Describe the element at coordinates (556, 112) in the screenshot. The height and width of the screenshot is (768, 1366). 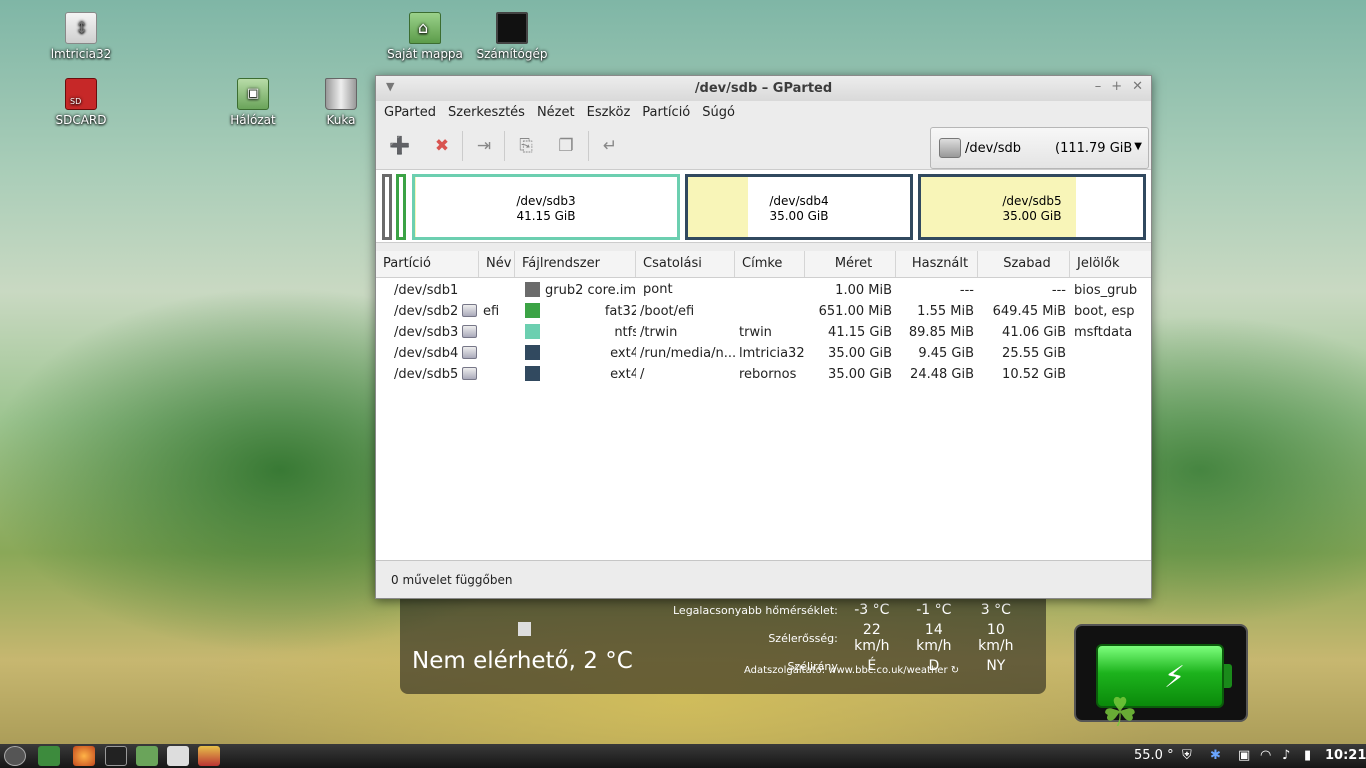
I see `menu-view: Nézet` at that location.